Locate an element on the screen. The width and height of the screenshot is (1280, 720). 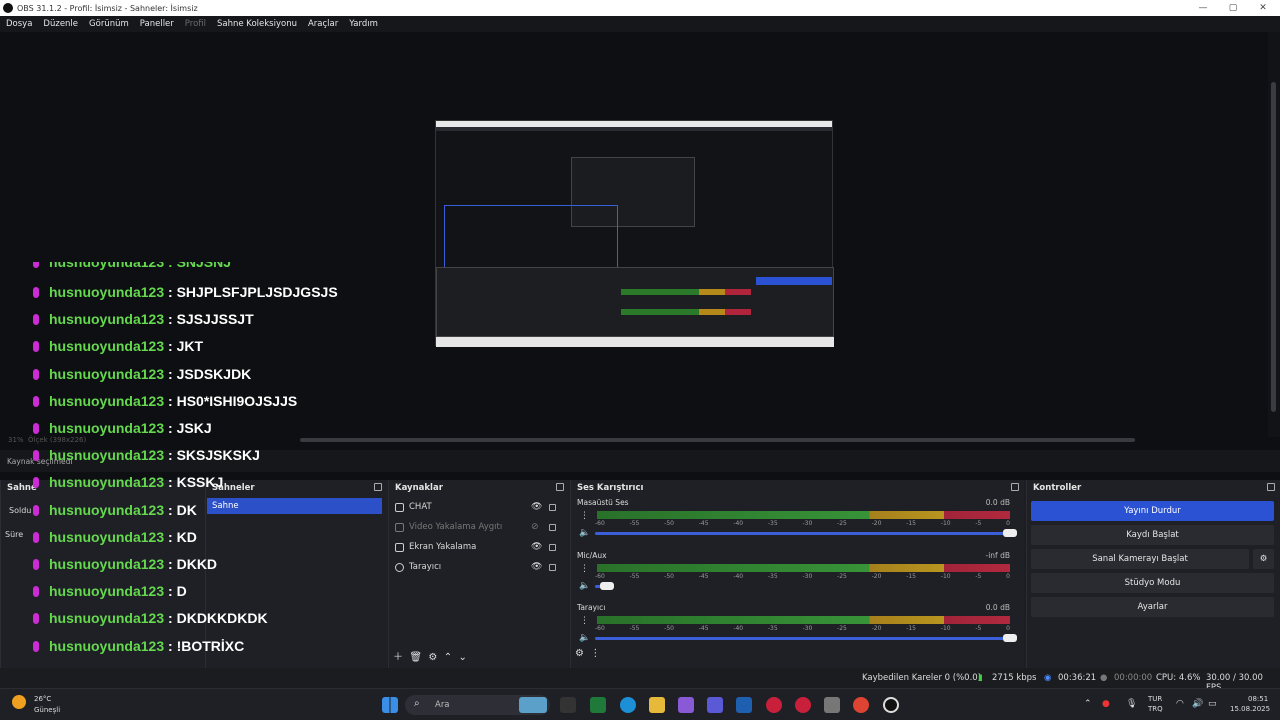
tray-app-icon: ● is located at coordinates (1106, 704).